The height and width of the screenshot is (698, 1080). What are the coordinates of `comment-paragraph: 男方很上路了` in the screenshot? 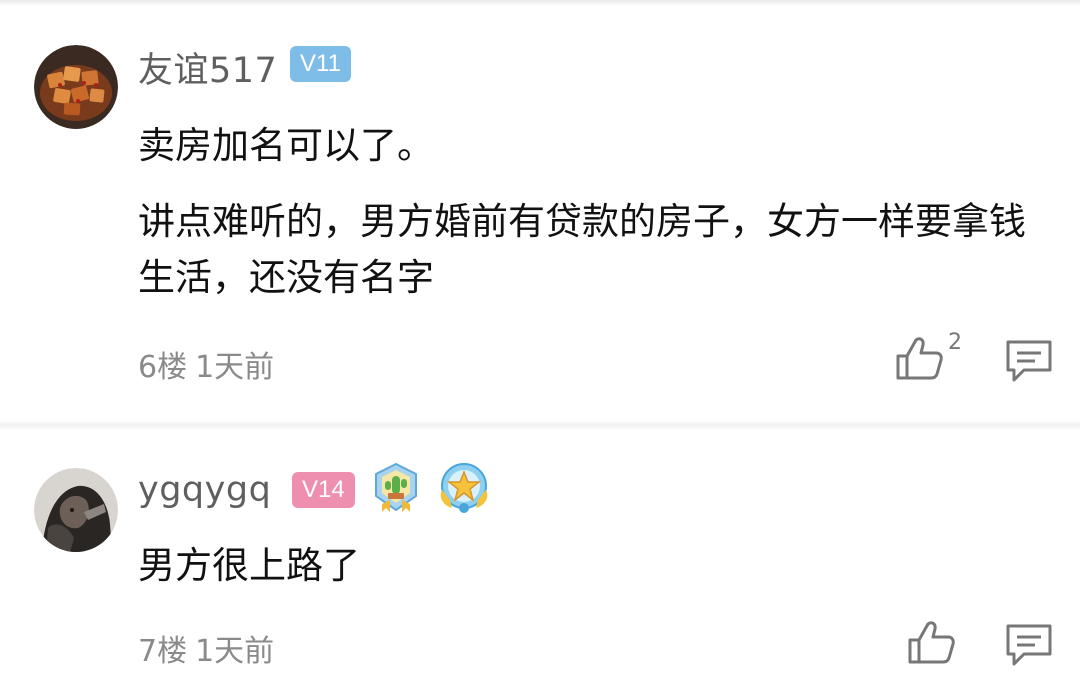 It's located at (249, 565).